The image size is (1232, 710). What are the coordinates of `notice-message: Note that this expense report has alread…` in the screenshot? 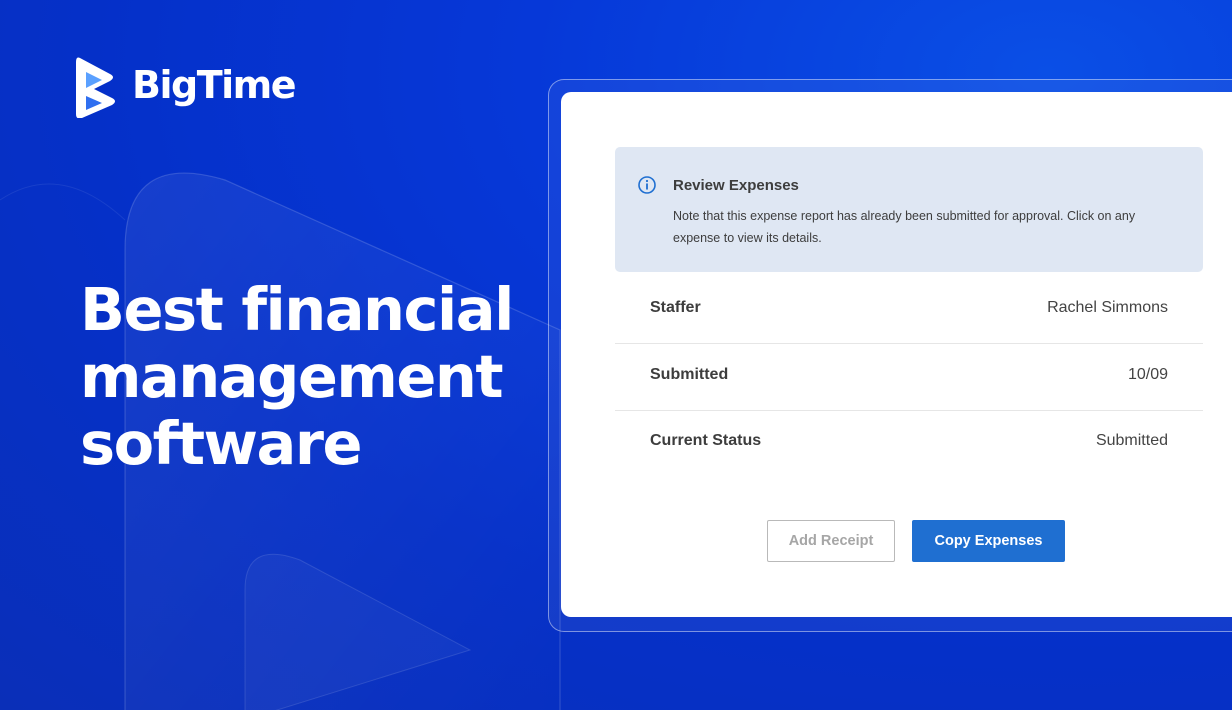 It's located at (904, 227).